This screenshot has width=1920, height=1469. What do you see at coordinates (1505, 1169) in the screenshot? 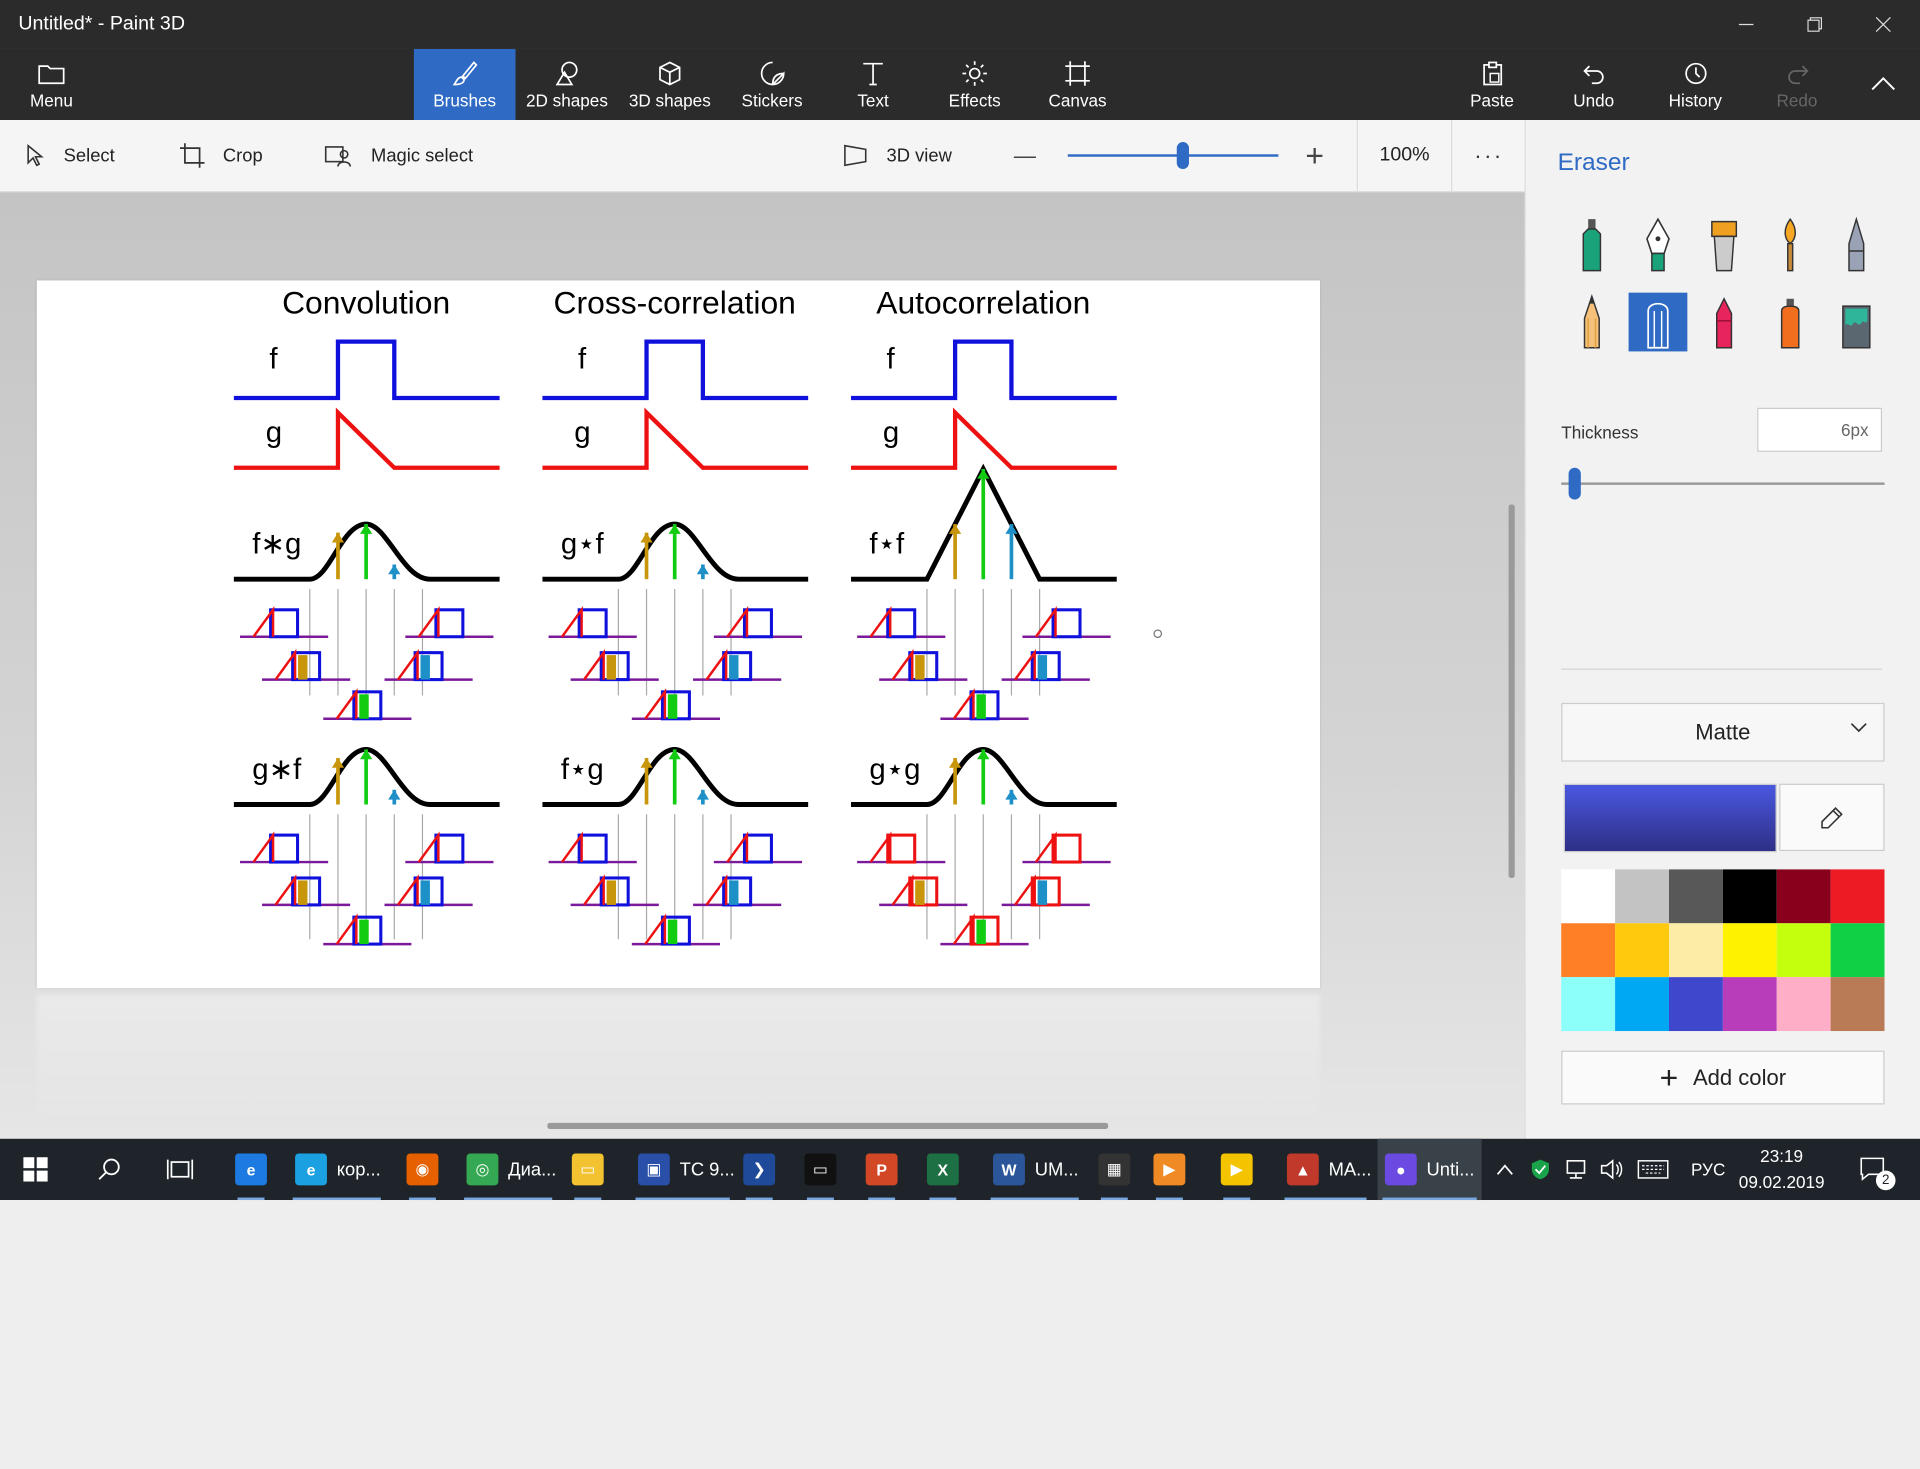
I see `show-hidden-icons` at bounding box center [1505, 1169].